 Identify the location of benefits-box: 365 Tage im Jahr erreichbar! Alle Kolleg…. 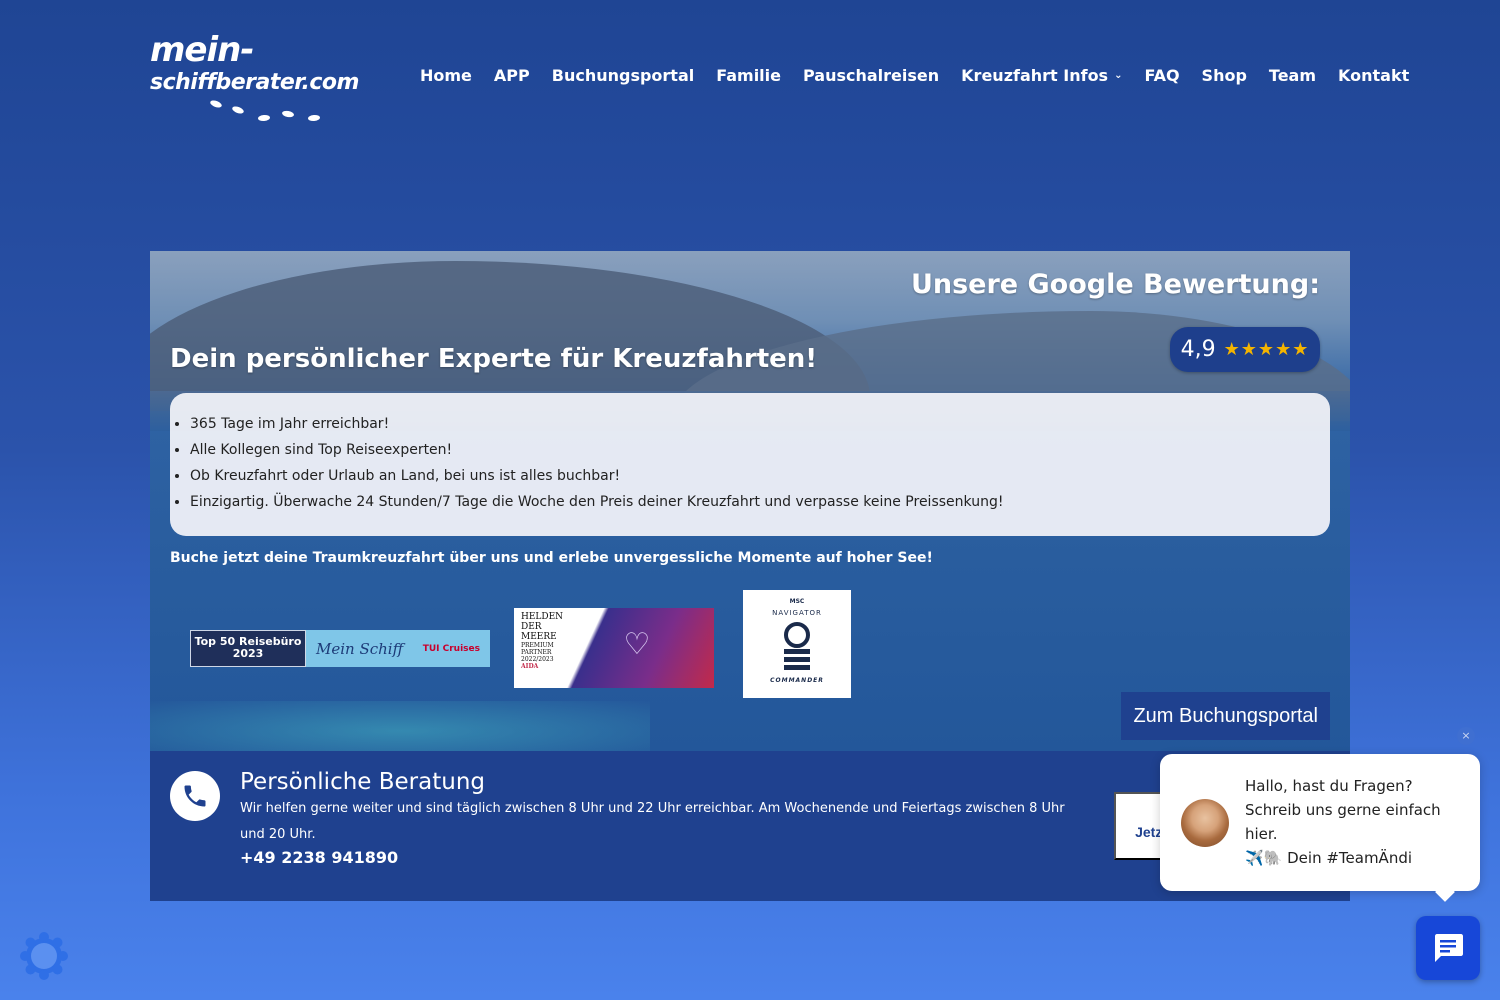
(750, 464).